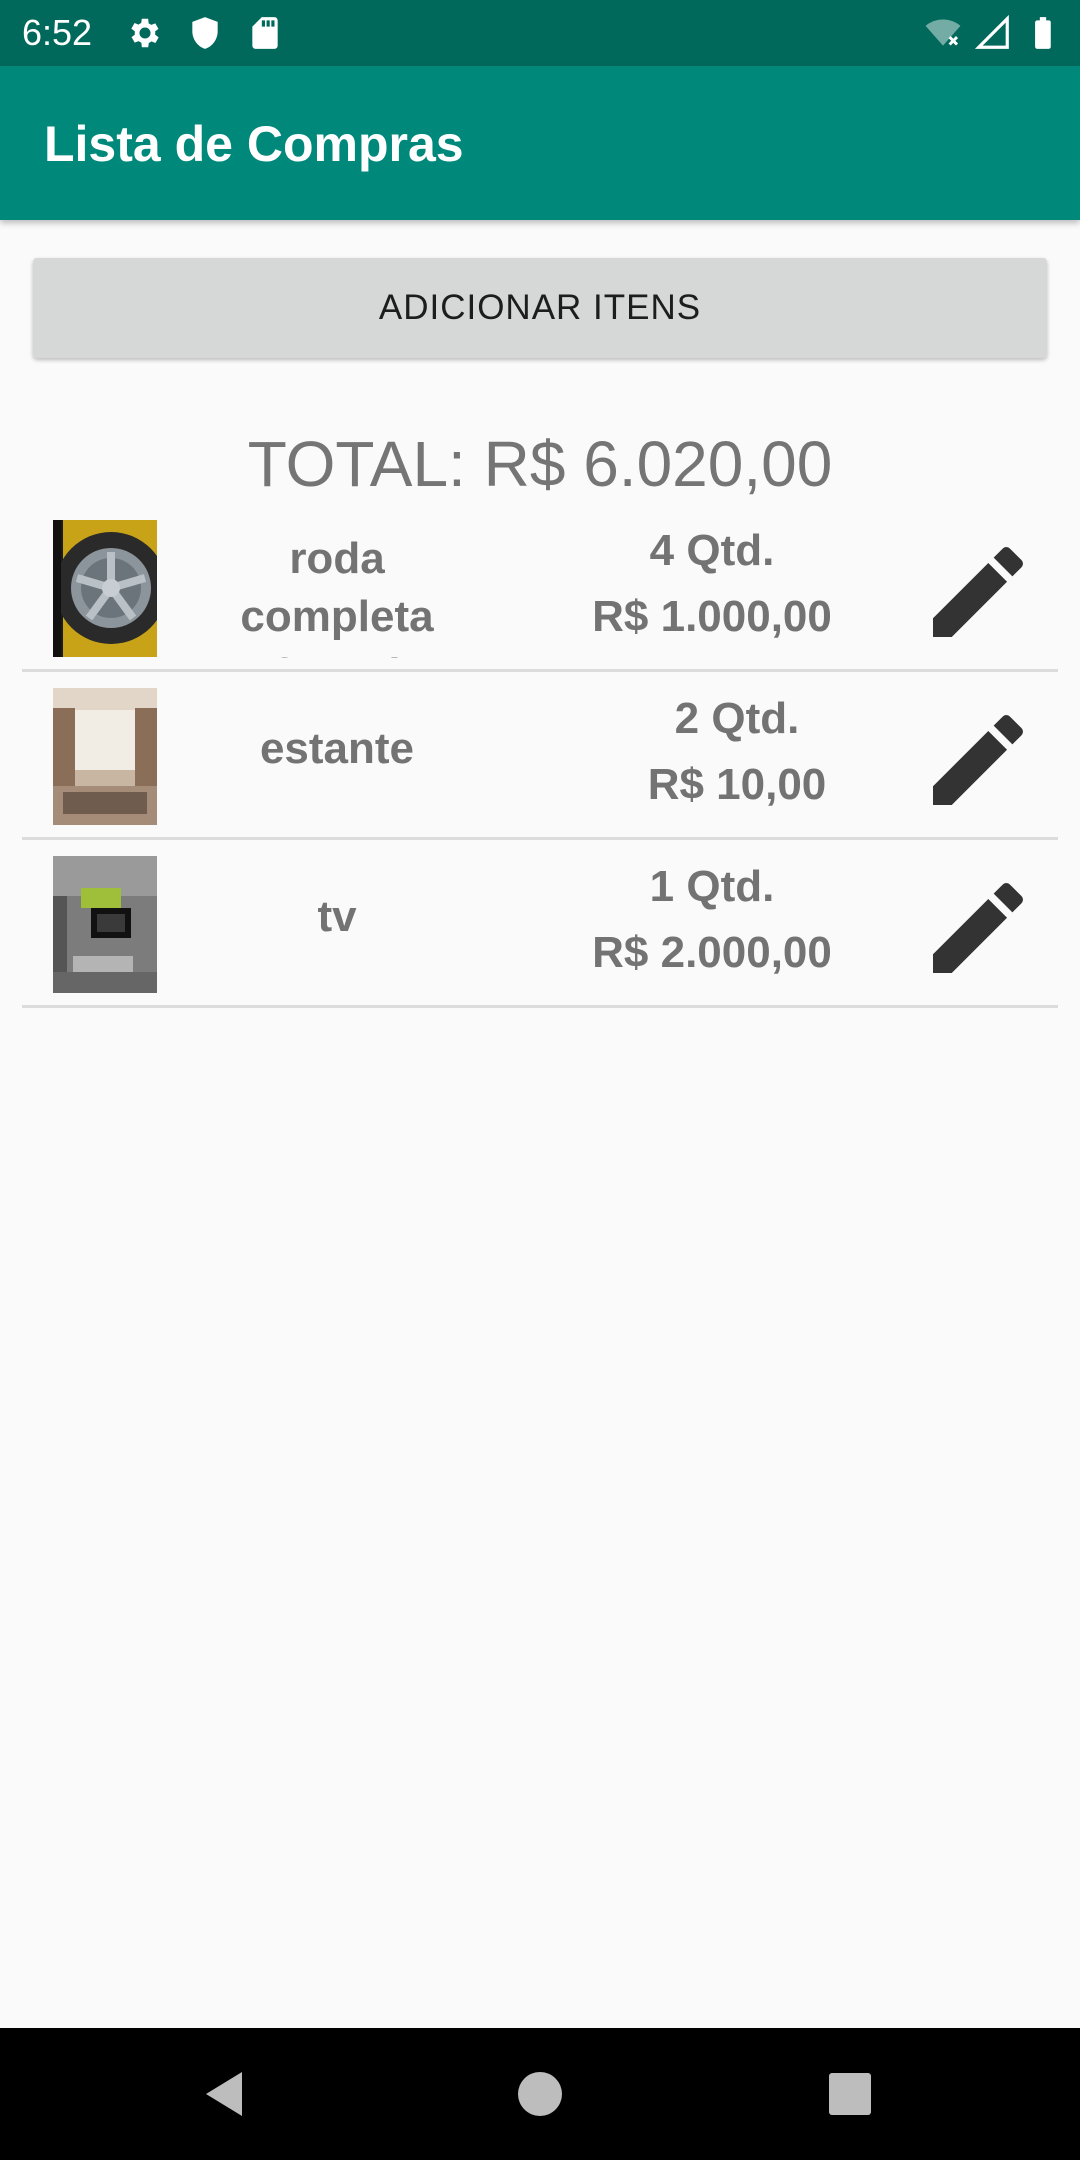 The width and height of the screenshot is (1080, 2160). What do you see at coordinates (712, 886) in the screenshot?
I see `item-qty: 1 Qtd.` at bounding box center [712, 886].